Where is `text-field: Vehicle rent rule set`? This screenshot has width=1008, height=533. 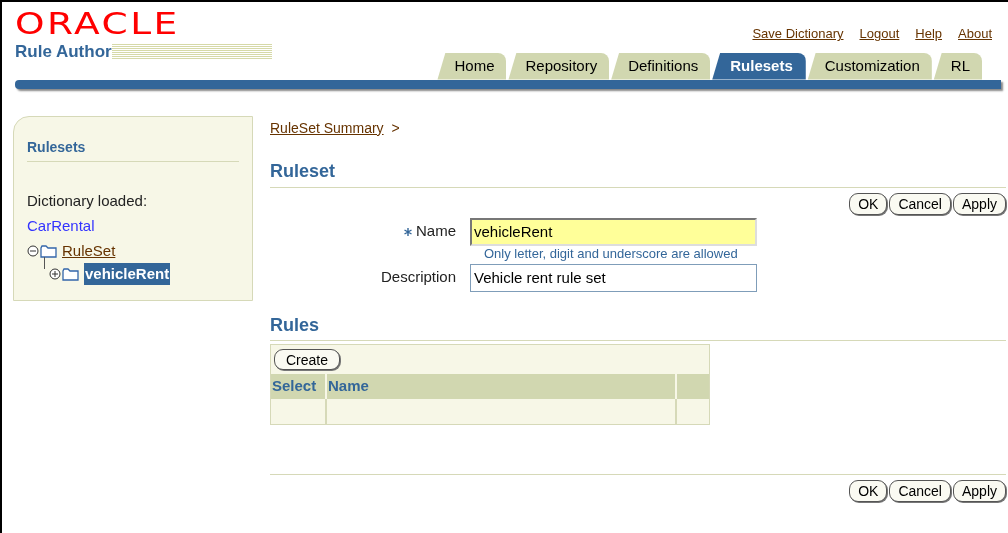 text-field: Vehicle rent rule set is located at coordinates (613, 277).